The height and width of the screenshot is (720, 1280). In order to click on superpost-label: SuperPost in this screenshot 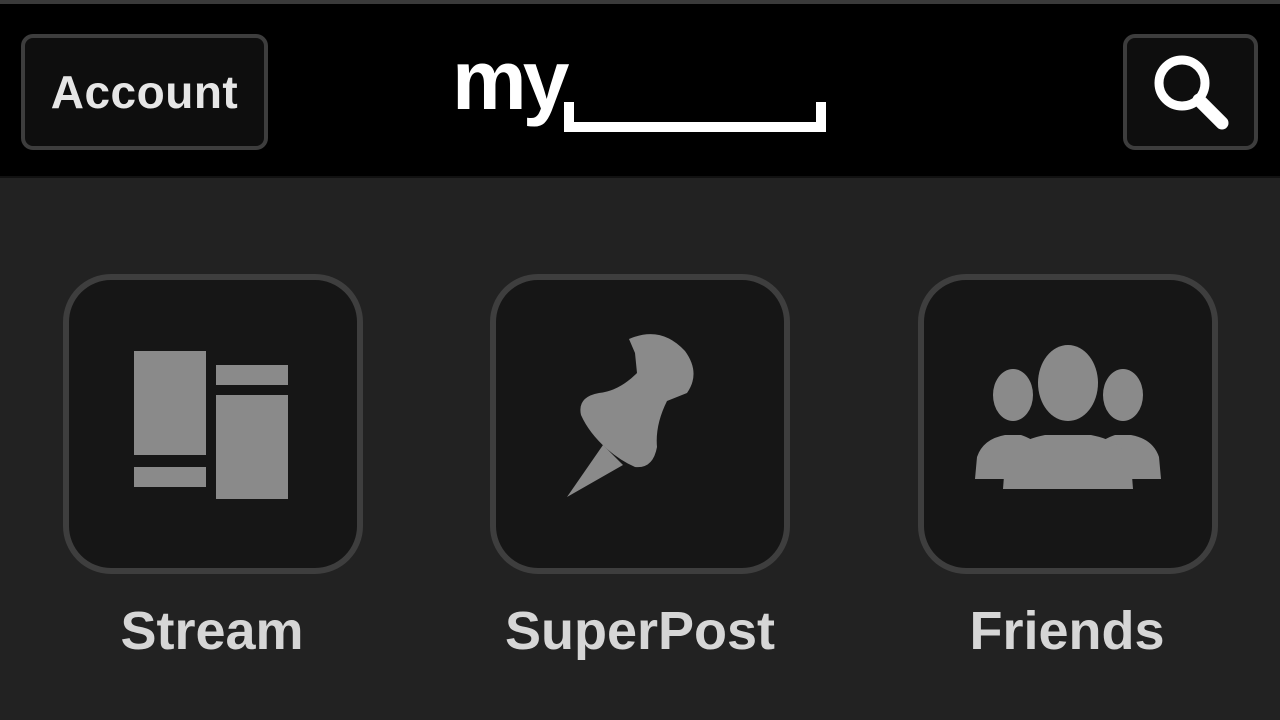, I will do `click(640, 631)`.